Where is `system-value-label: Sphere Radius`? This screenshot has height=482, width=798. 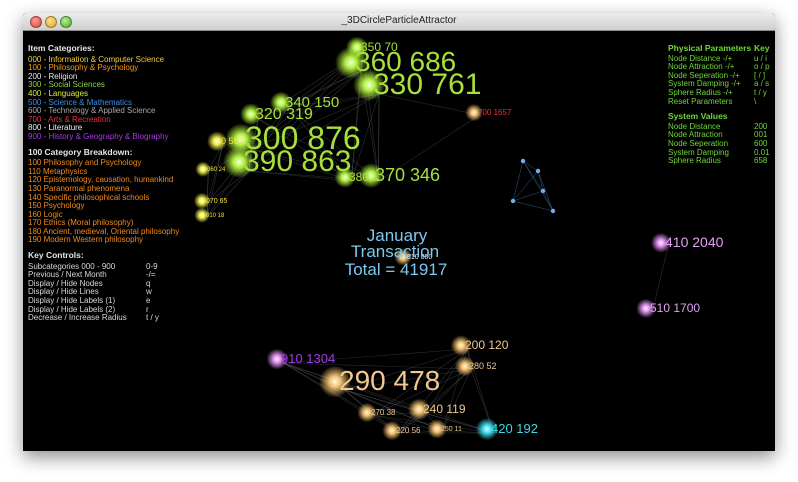 system-value-label: Sphere Radius is located at coordinates (694, 161).